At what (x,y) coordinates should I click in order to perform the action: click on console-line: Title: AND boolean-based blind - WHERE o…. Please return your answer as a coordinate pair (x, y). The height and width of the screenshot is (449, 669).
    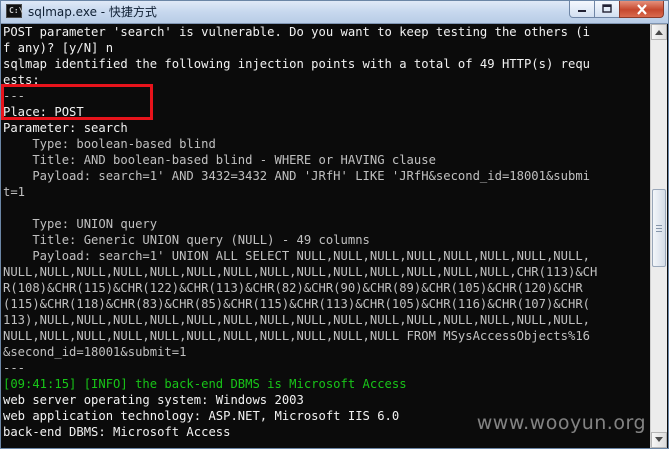
    Looking at the image, I should click on (219, 160).